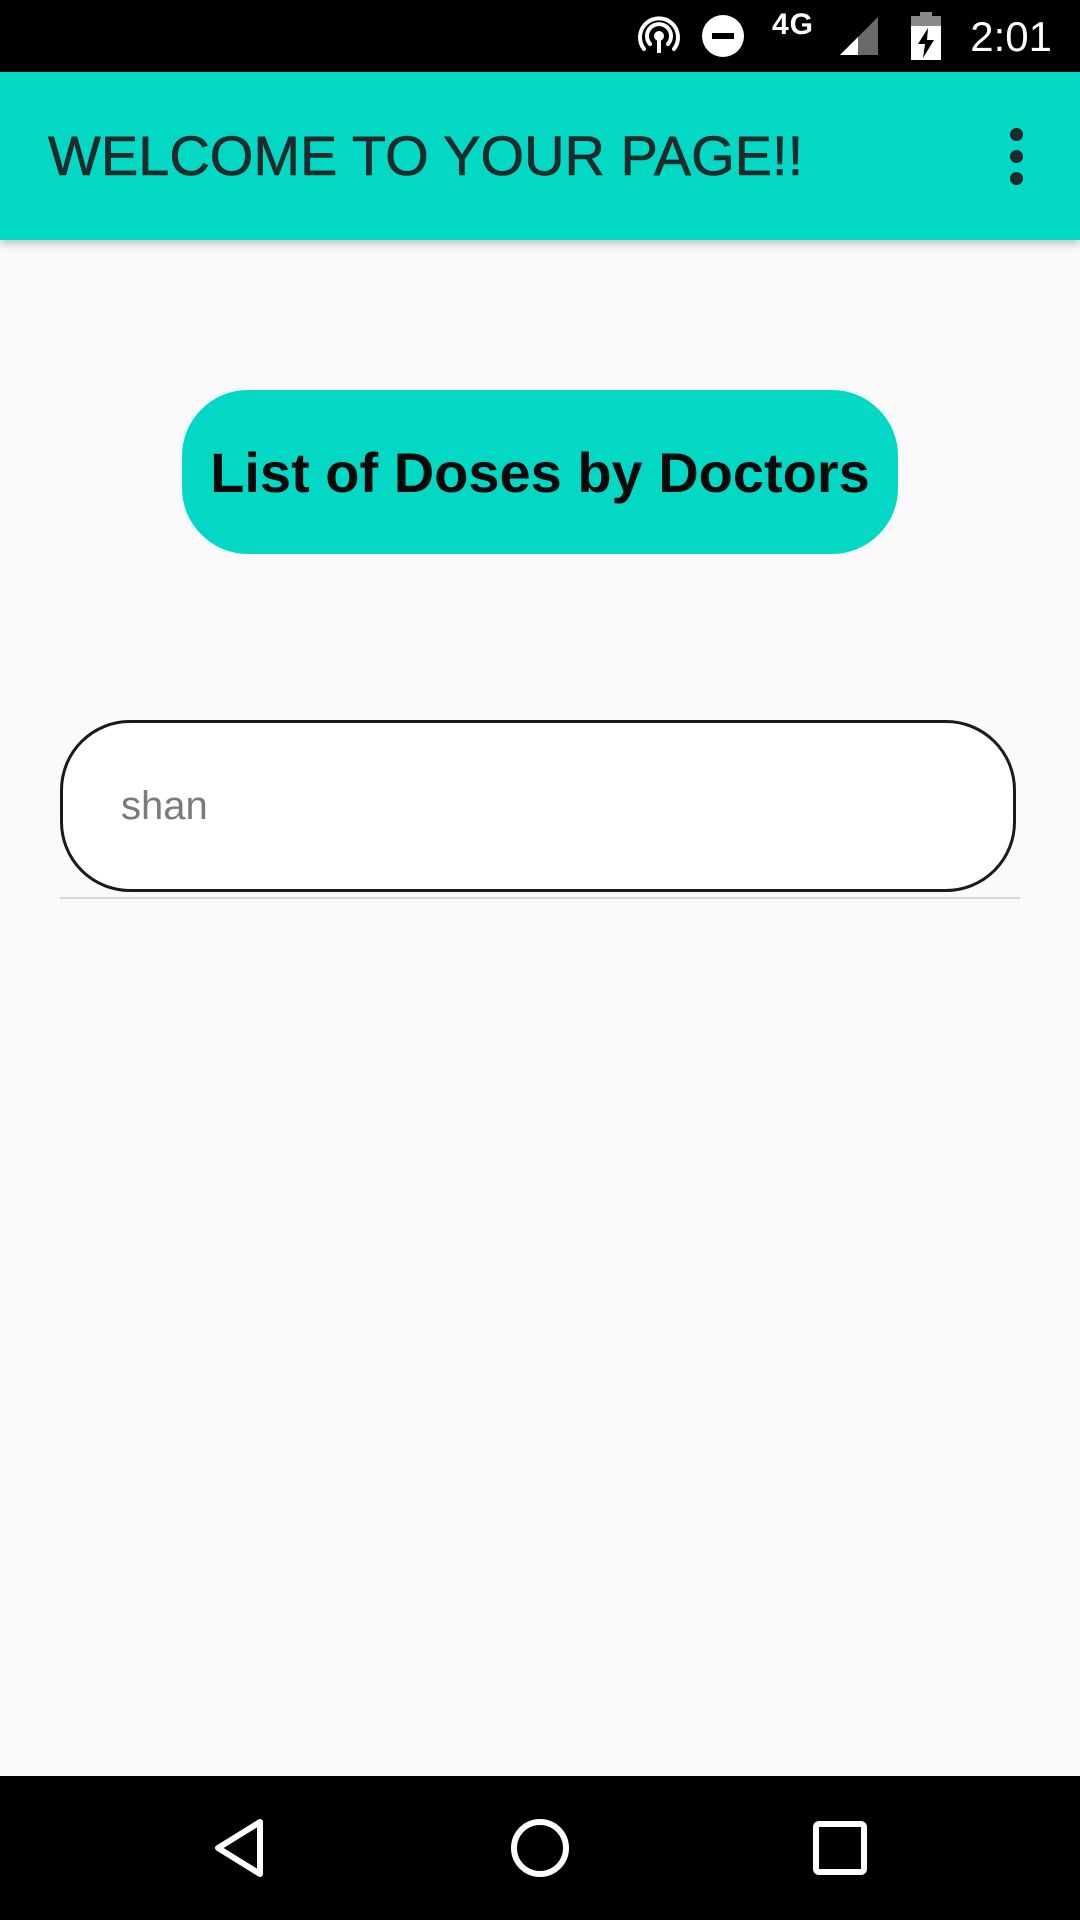 This screenshot has height=1920, width=1080. What do you see at coordinates (926, 36) in the screenshot?
I see `battery-charging-icon` at bounding box center [926, 36].